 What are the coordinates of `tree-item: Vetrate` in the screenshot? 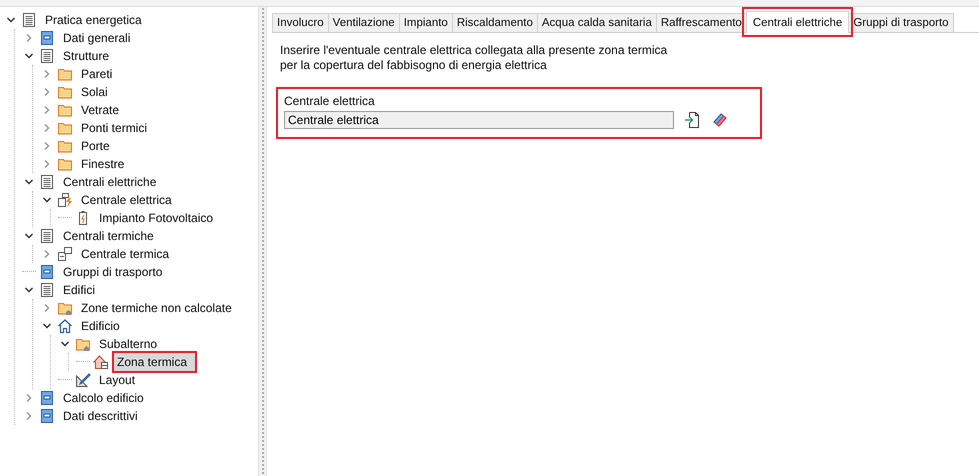 It's located at (100, 110).